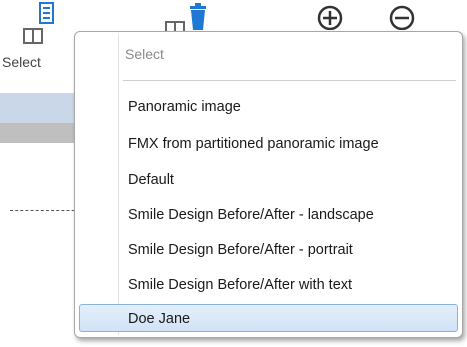  I want to click on menu-item-panoramic-image: Panoramic image, so click(268, 106).